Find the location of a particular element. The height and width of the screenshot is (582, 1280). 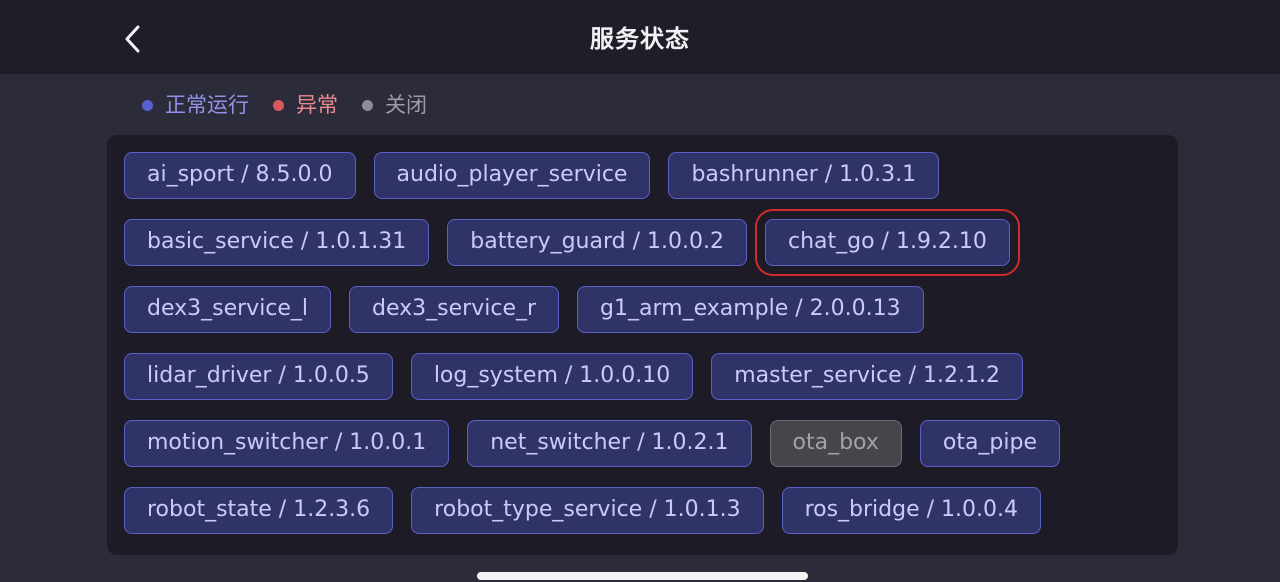

service-chip-g1-arm-example: g1_arm_example / 2.0.0.13 is located at coordinates (750, 309).